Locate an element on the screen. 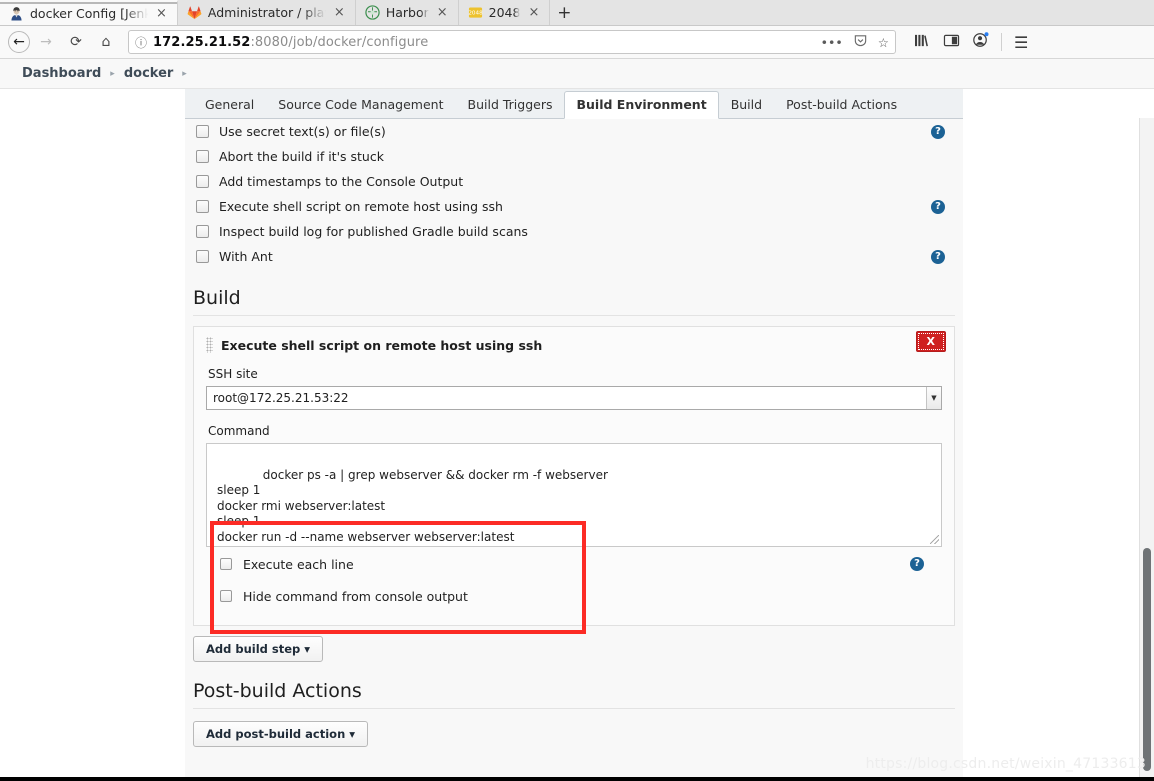 The height and width of the screenshot is (781, 1154). site-info-icon: ⓘ is located at coordinates (141, 42).